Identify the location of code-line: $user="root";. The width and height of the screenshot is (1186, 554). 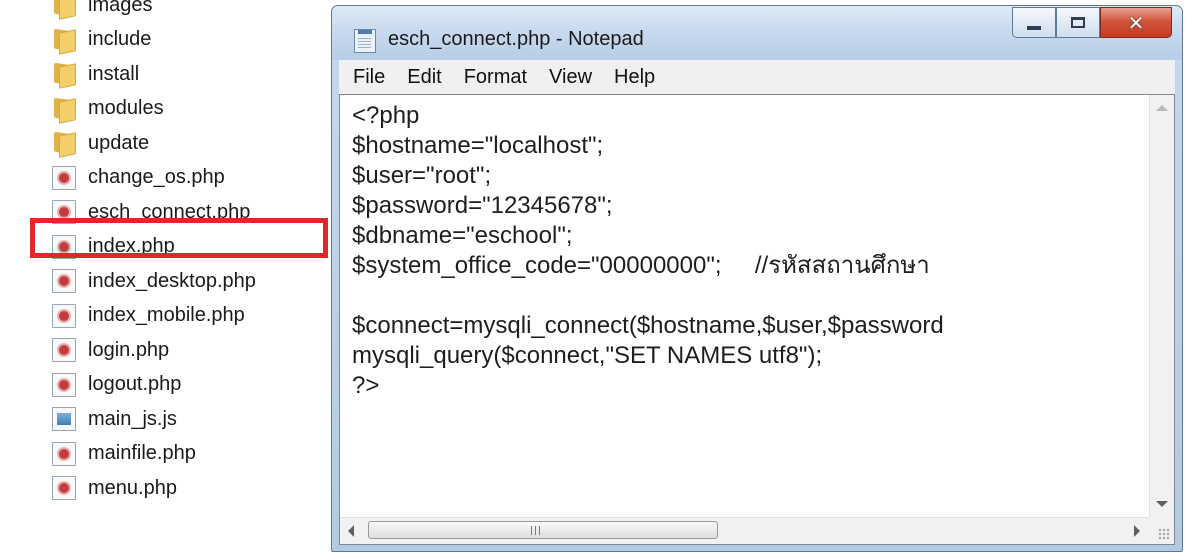
(422, 175).